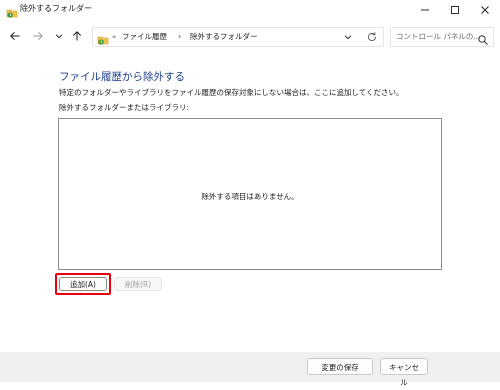 The image size is (500, 390). What do you see at coordinates (340, 366) in the screenshot?
I see `save-changes-button: 変更の保存` at bounding box center [340, 366].